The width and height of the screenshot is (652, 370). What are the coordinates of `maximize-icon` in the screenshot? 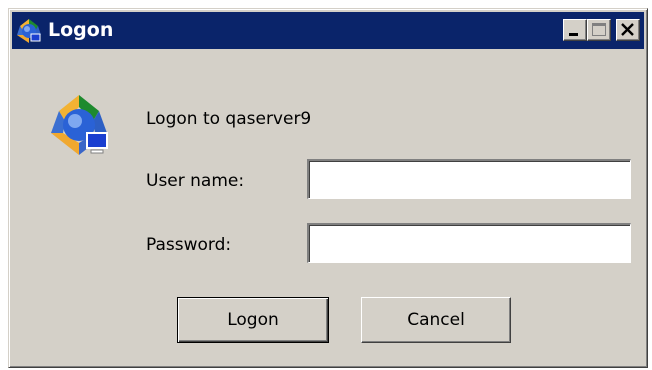 It's located at (599, 29).